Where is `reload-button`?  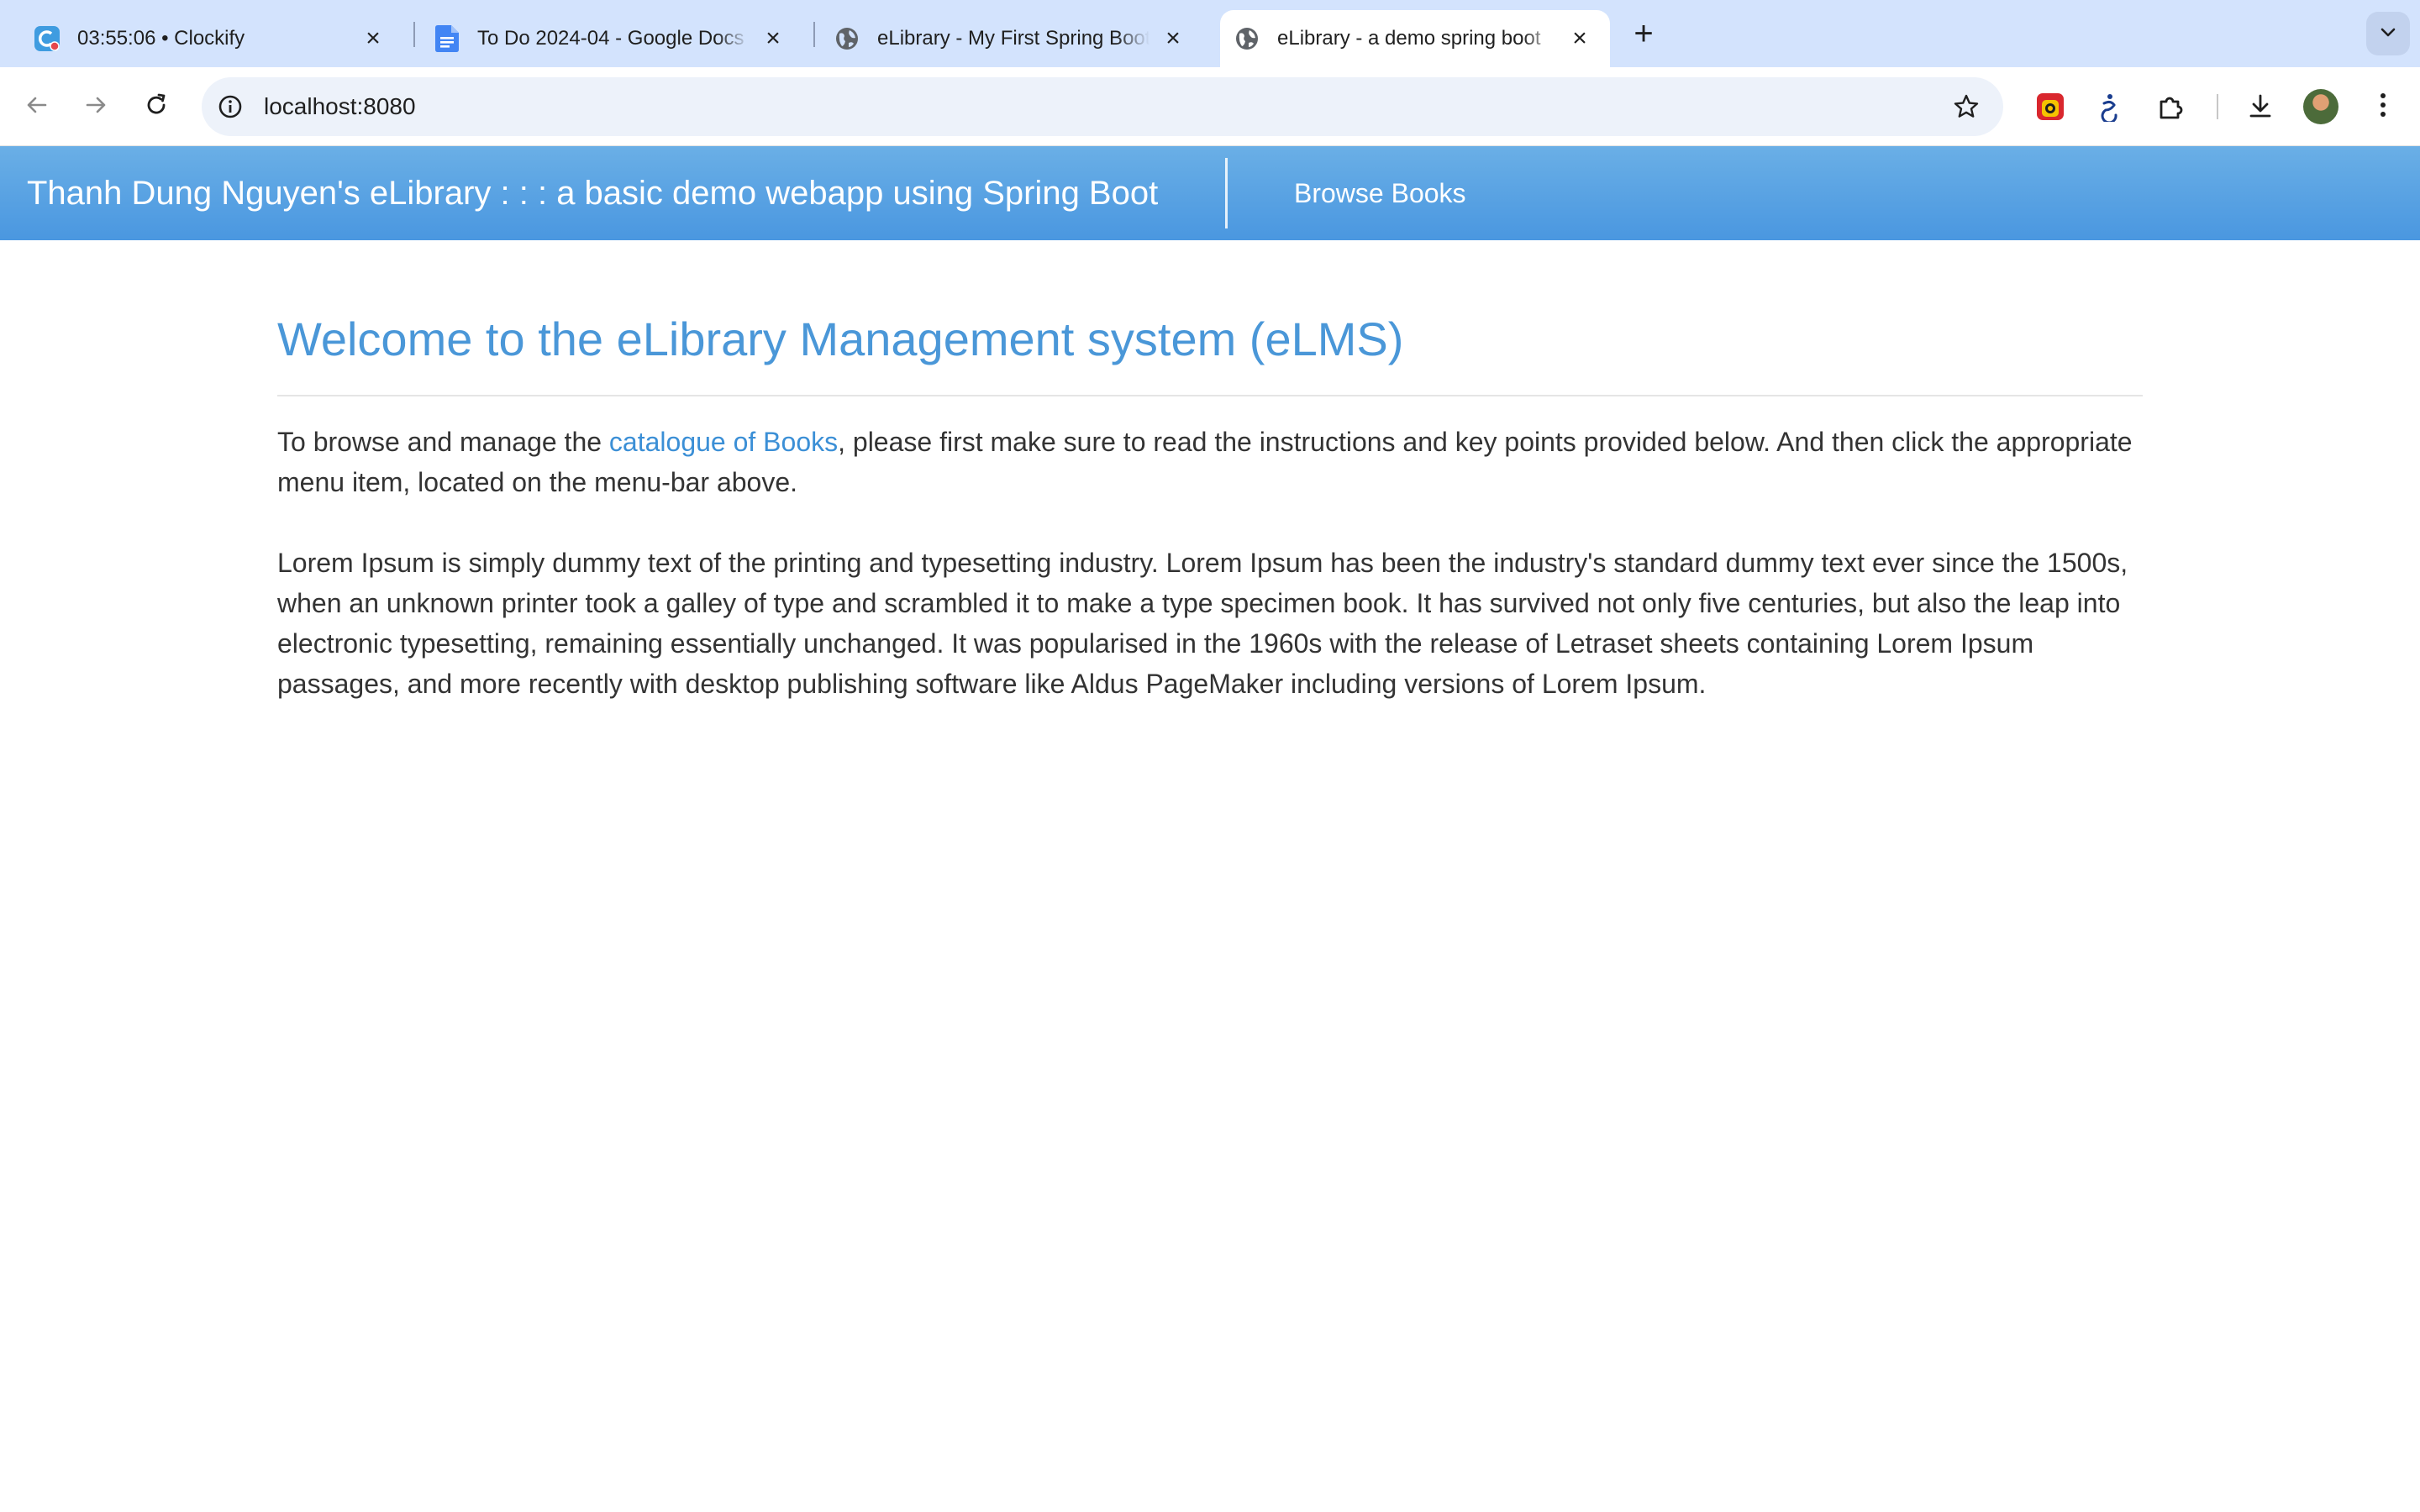
reload-button is located at coordinates (156, 107).